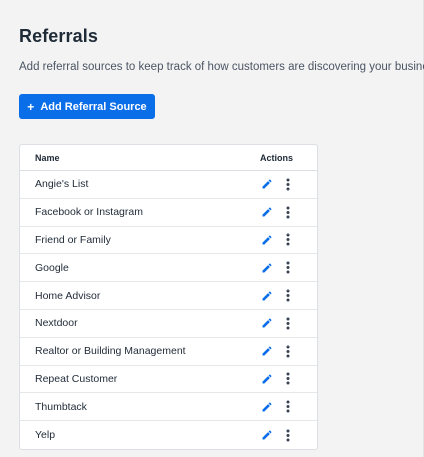 The image size is (424, 457). What do you see at coordinates (168, 268) in the screenshot?
I see `table-row: Google` at bounding box center [168, 268].